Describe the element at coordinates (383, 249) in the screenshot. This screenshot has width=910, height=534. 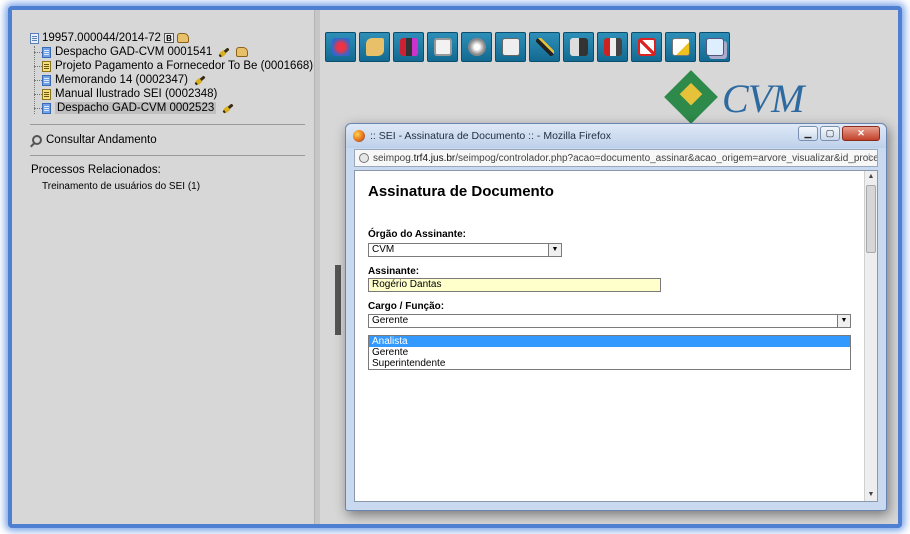
I see `orgao-value: CVM` at that location.